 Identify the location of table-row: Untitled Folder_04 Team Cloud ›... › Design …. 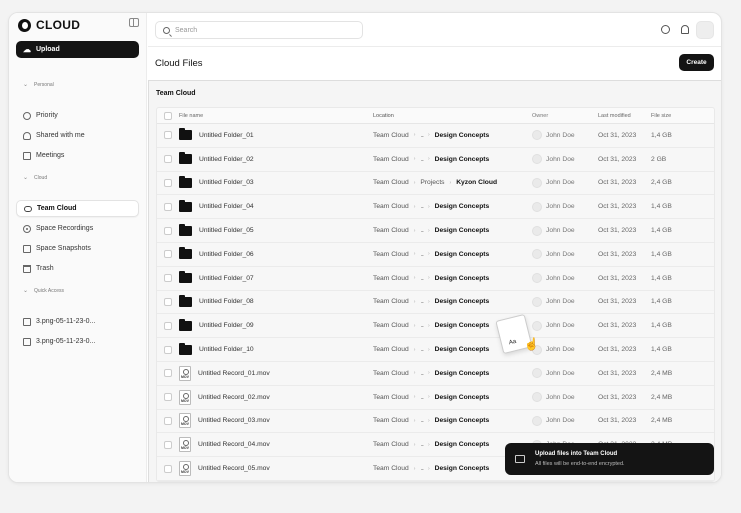
(435, 207).